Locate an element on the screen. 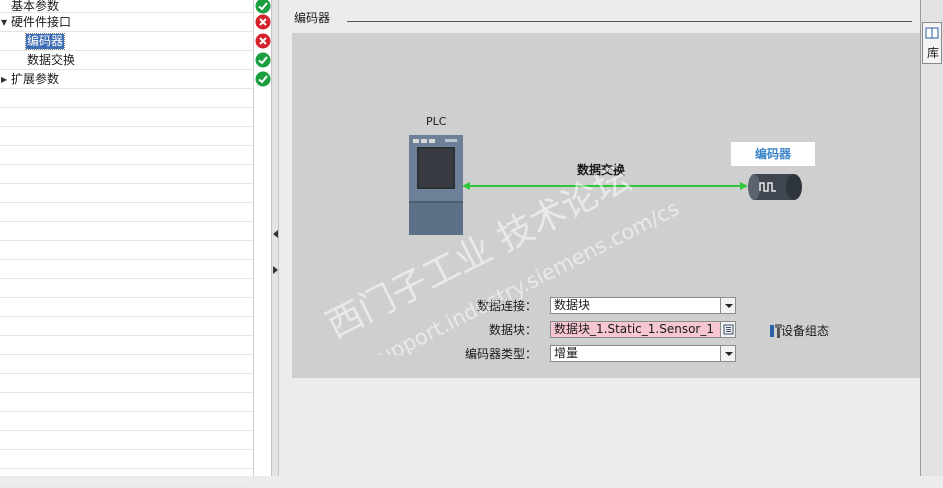 This screenshot has width=943, height=488. data-block-value: 数据块_1.Static_1.Sensor_1 is located at coordinates (634, 329).